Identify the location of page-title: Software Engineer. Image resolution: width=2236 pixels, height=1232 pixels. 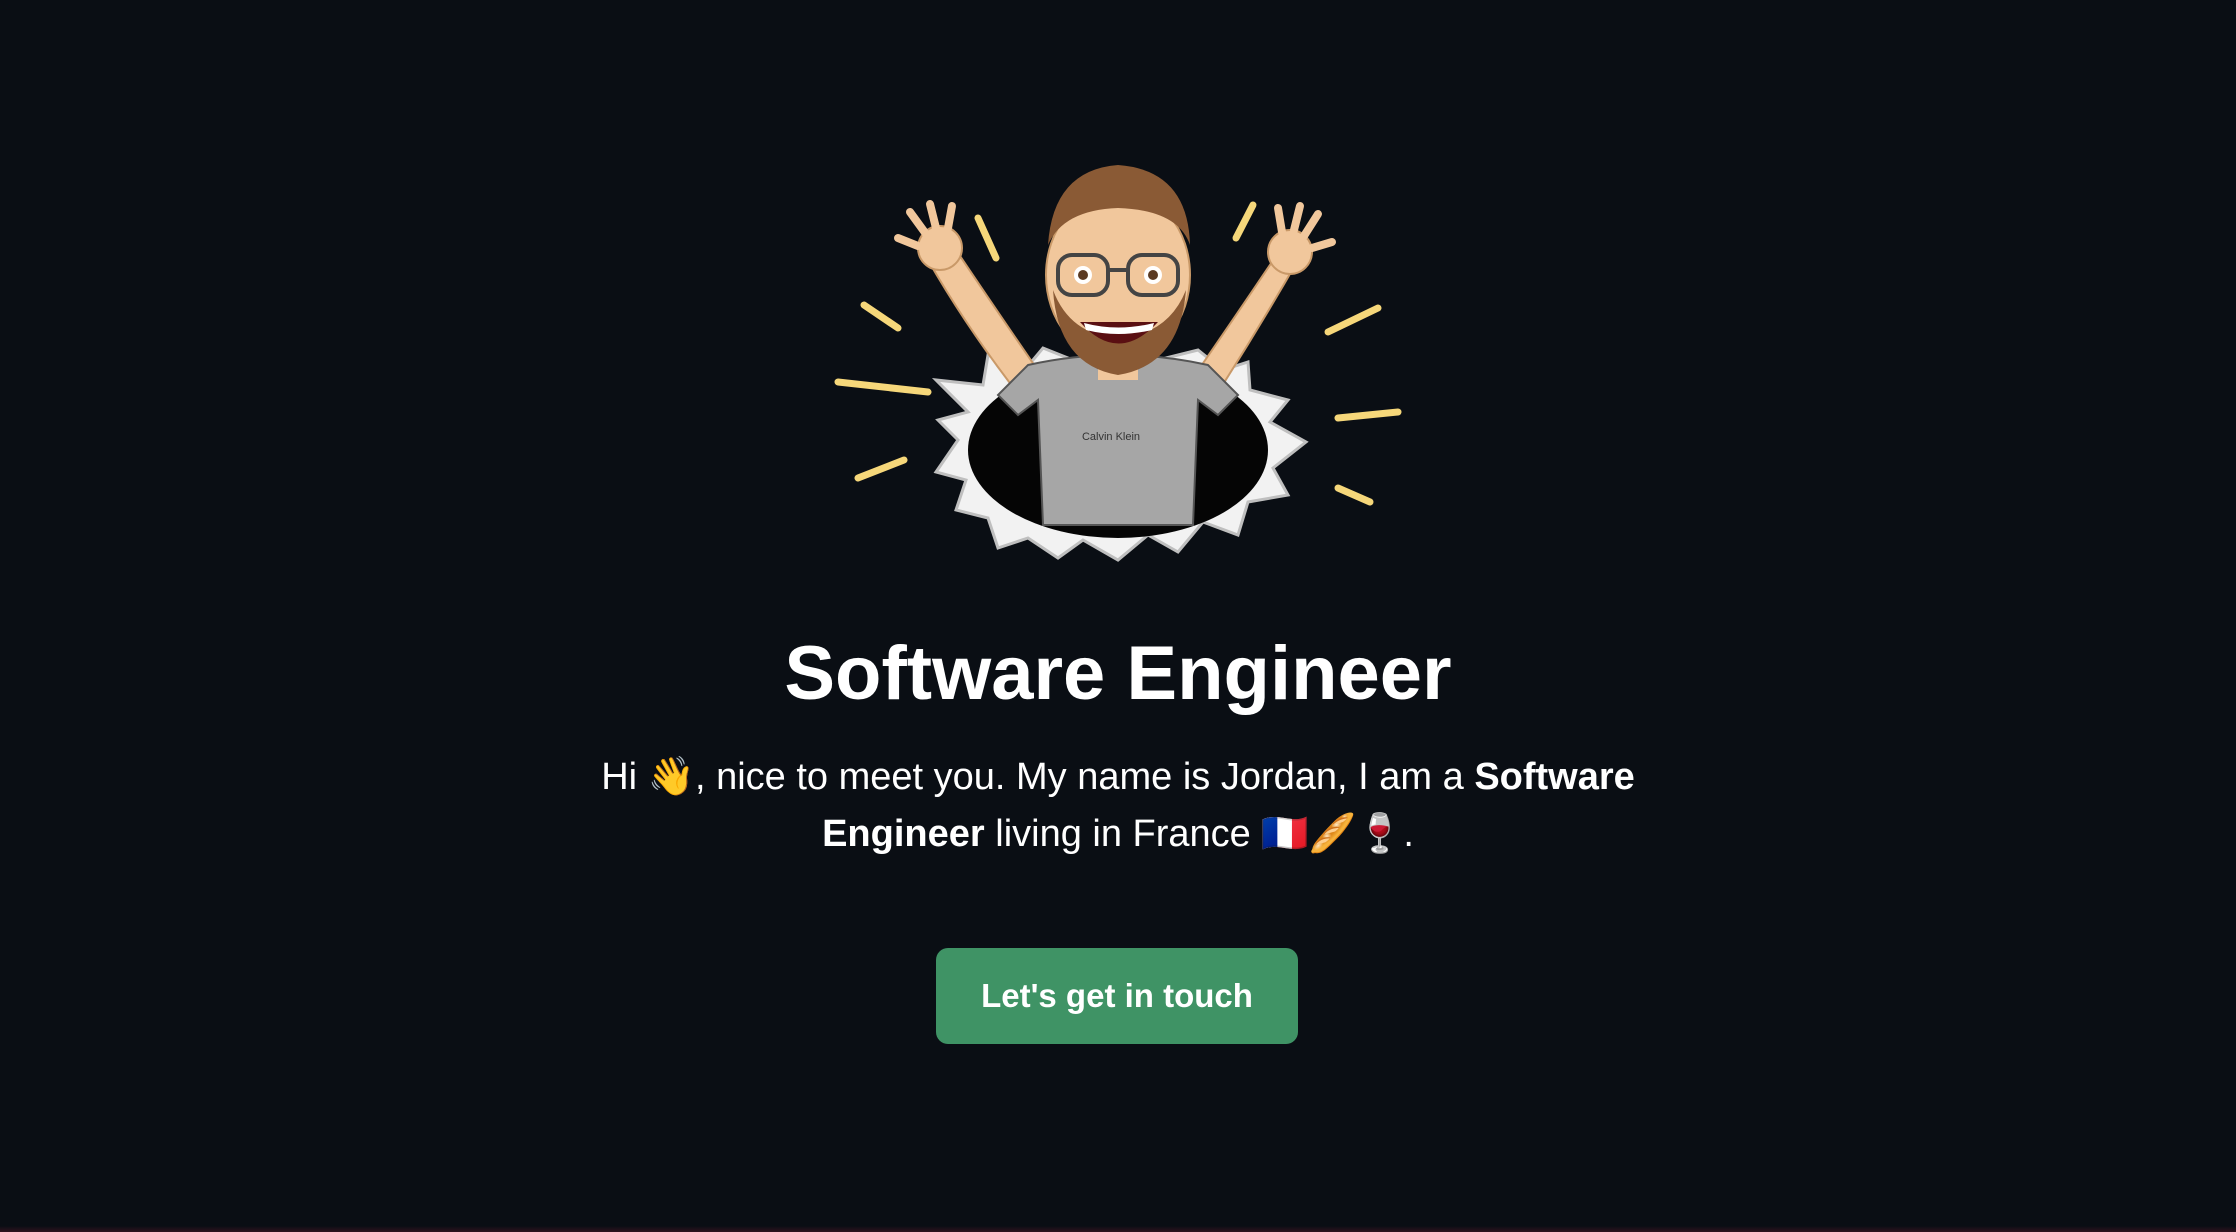
(1118, 673).